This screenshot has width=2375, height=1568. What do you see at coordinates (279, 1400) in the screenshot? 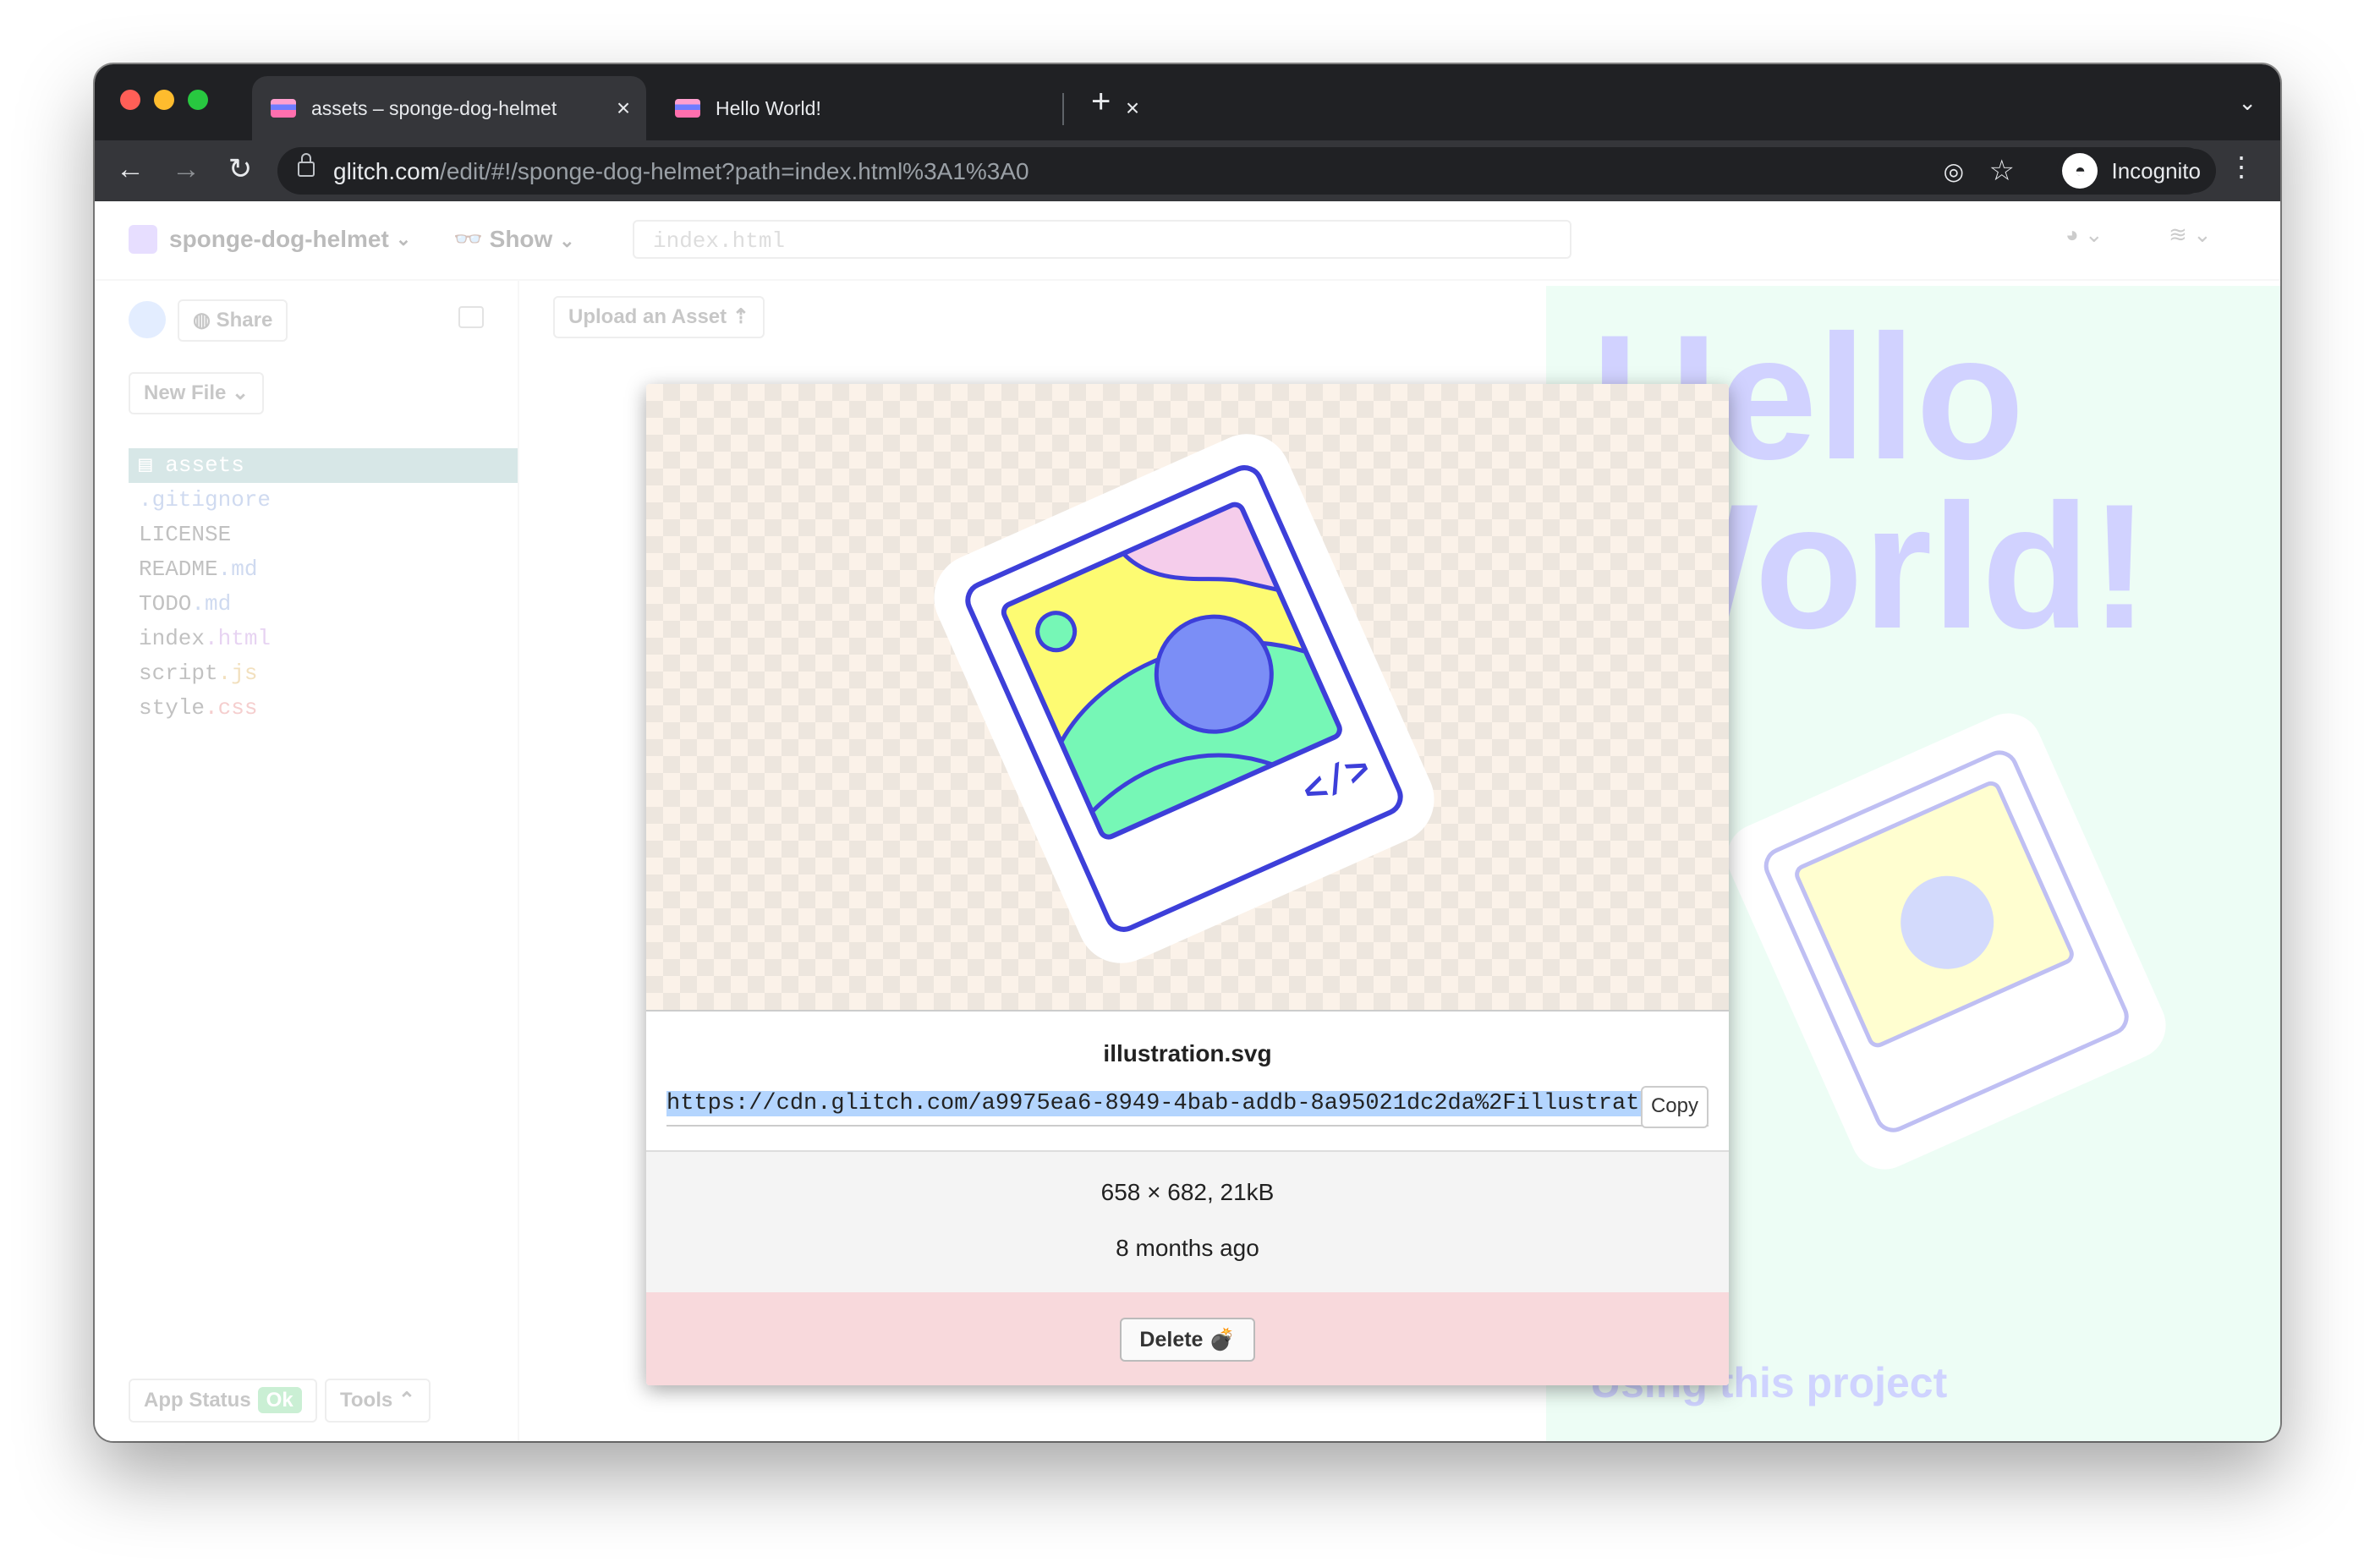
I see `status-badge: Ok` at bounding box center [279, 1400].